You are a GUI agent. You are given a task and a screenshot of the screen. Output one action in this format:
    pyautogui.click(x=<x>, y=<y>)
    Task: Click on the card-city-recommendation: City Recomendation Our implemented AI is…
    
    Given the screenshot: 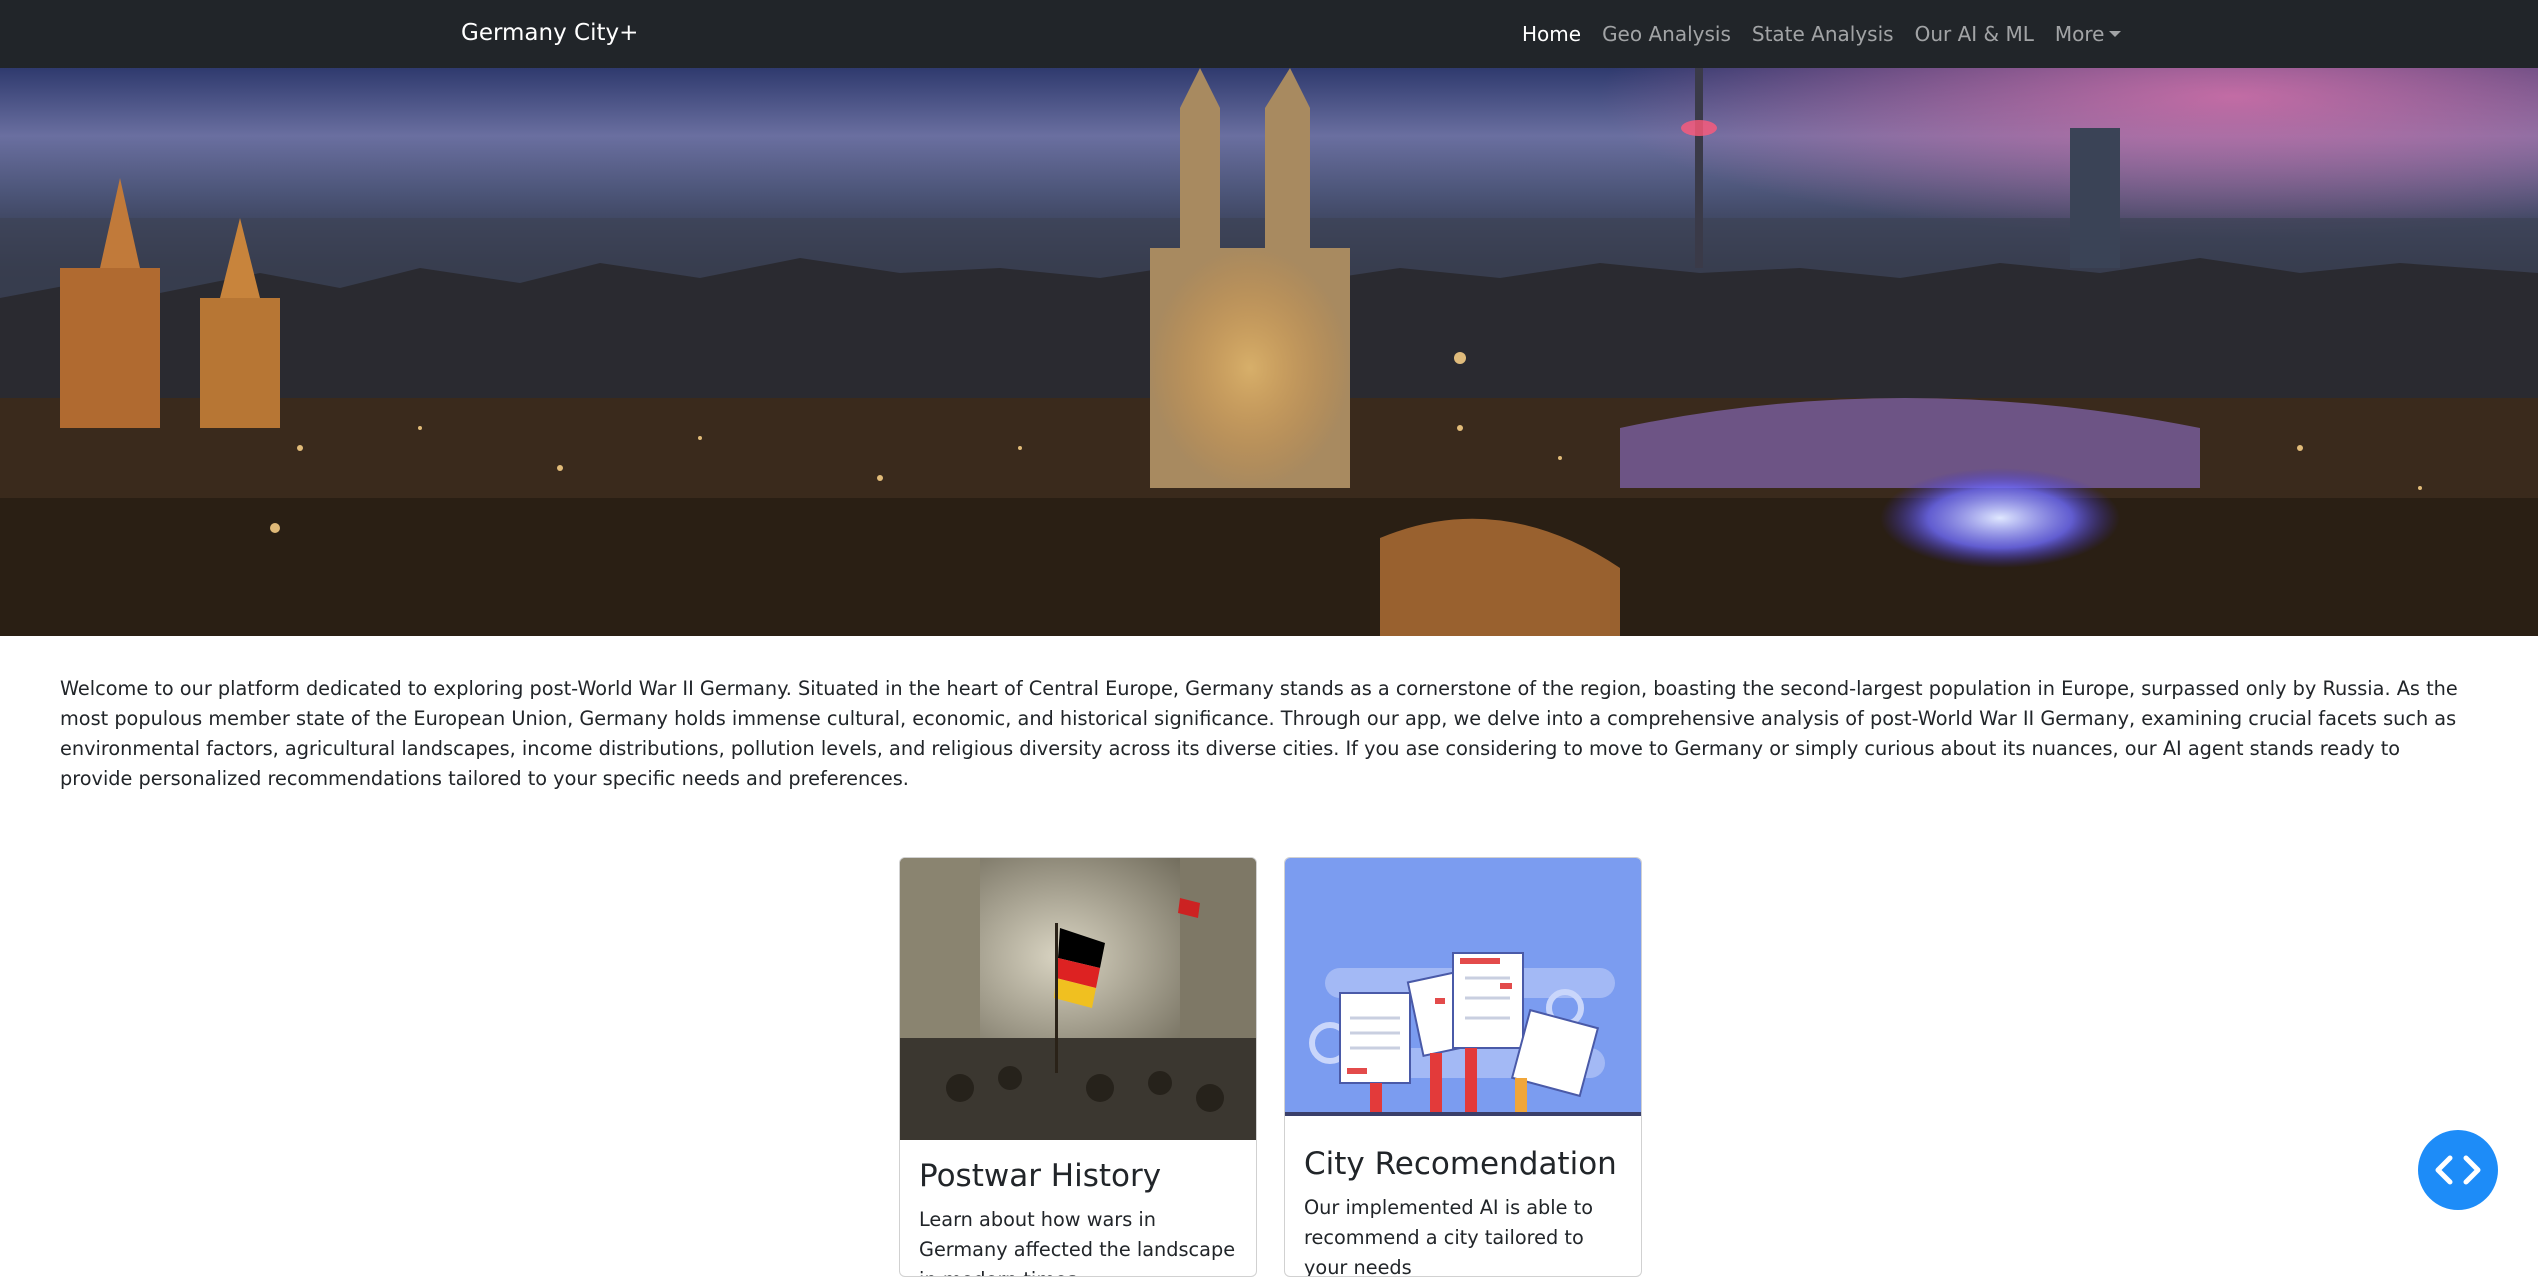 What is the action you would take?
    pyautogui.click(x=1463, y=1067)
    